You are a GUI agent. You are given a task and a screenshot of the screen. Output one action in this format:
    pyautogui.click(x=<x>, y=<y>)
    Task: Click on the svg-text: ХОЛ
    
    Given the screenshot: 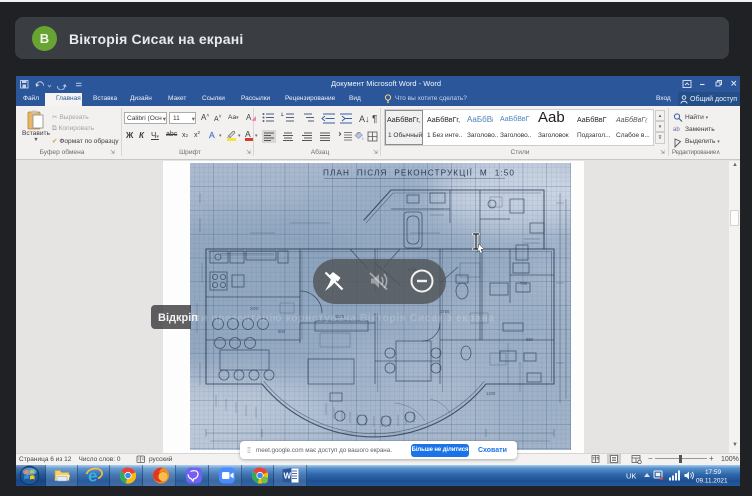 What is the action you would take?
    pyautogui.click(x=254, y=308)
    